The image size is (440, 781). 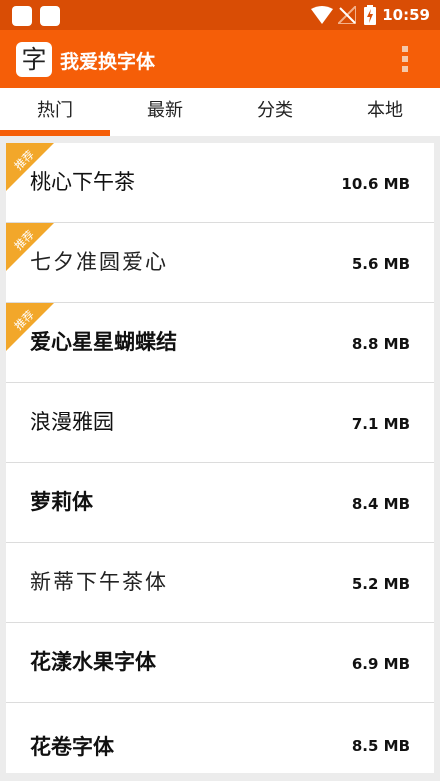 What do you see at coordinates (322, 15) in the screenshot?
I see `wifi-icon` at bounding box center [322, 15].